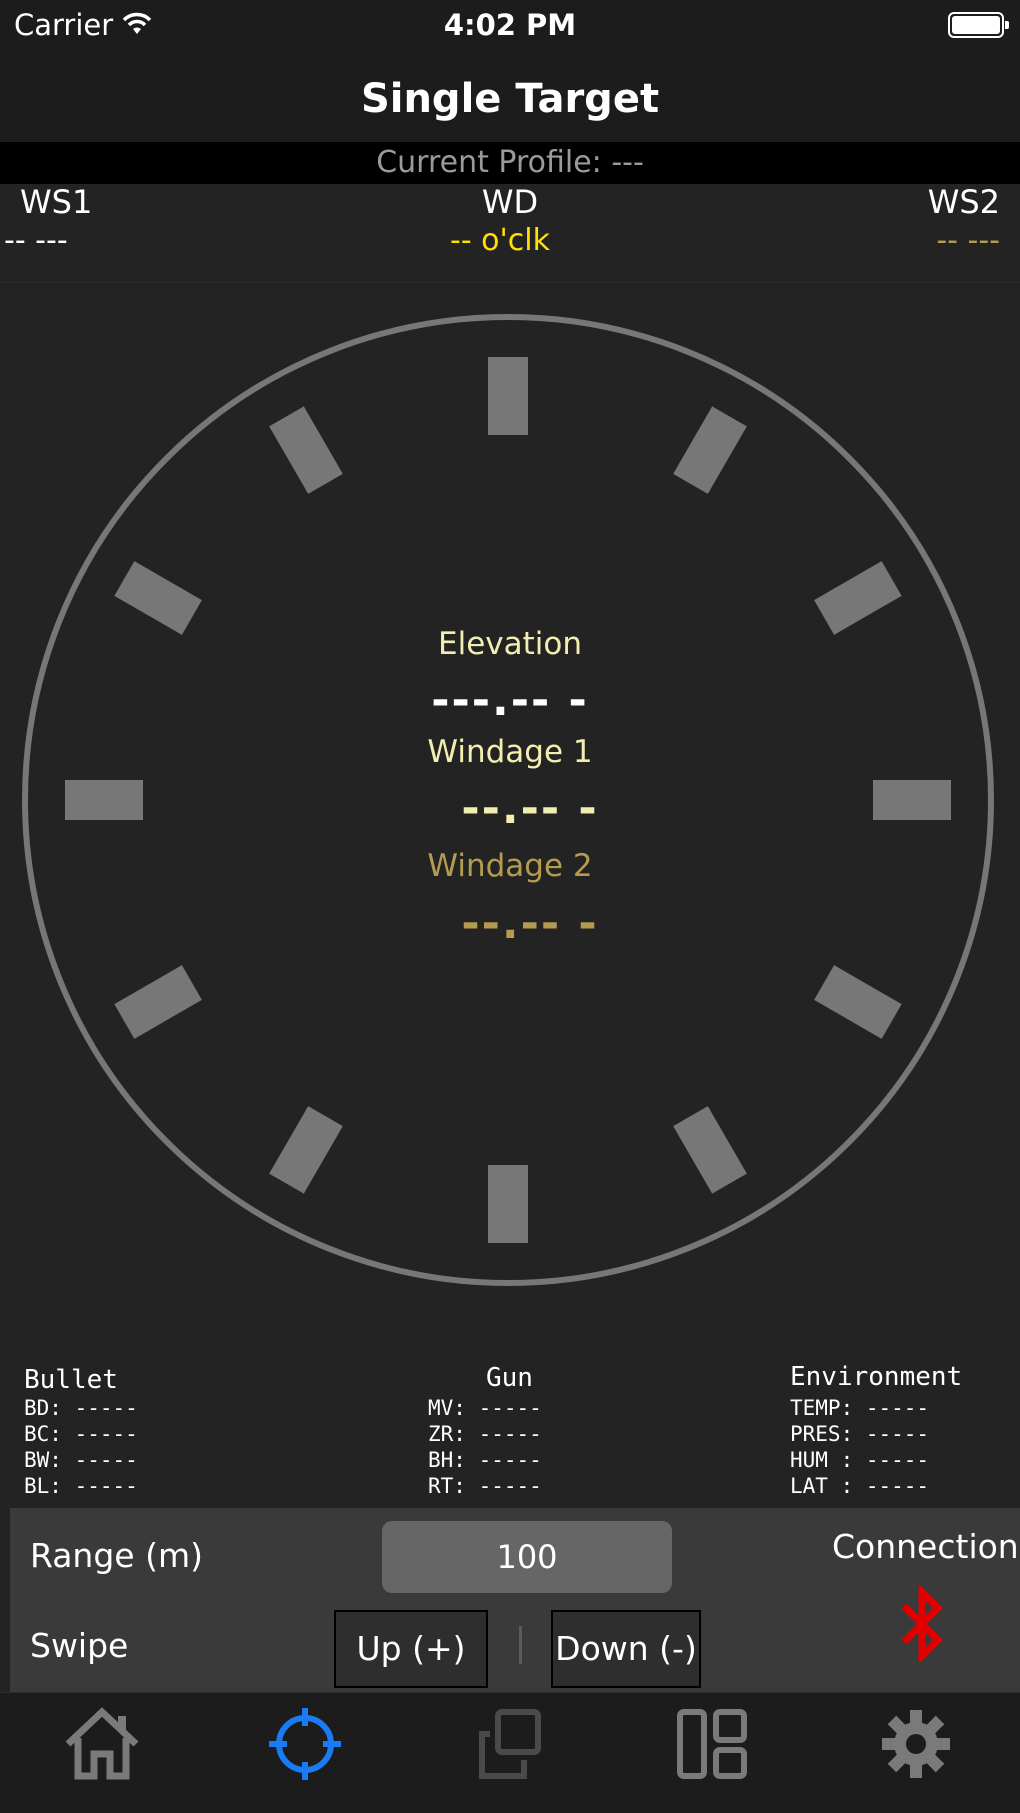  What do you see at coordinates (81, 1486) in the screenshot?
I see `bullet-row: BL: -----` at bounding box center [81, 1486].